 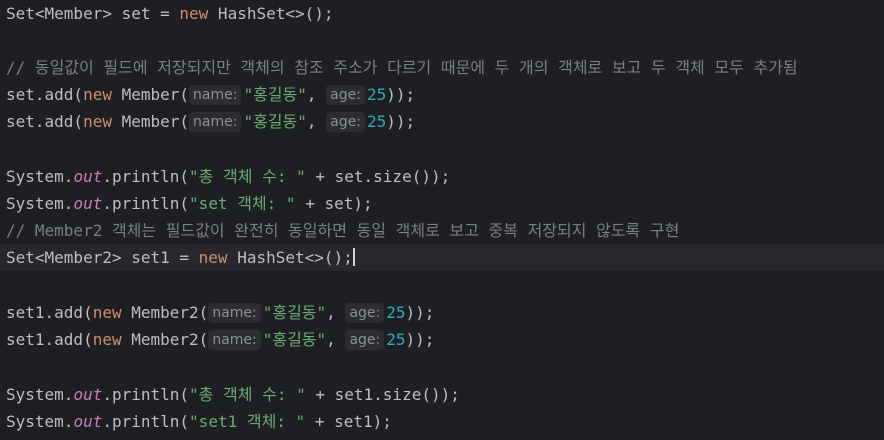 What do you see at coordinates (442, 121) in the screenshot?
I see `code-line-5: set.add(new Member(name: "홍길동", age: 25));` at bounding box center [442, 121].